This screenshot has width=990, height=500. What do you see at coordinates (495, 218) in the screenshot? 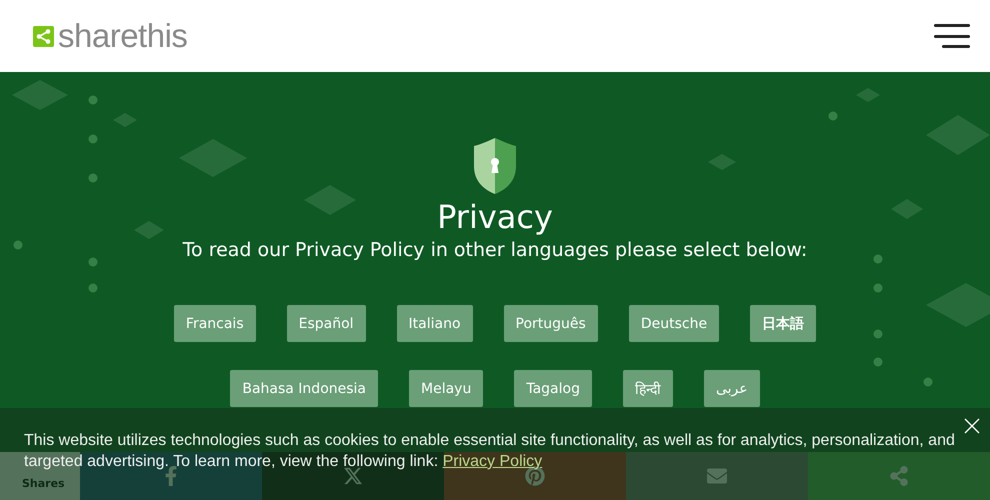
I see `page-title: Privacy` at bounding box center [495, 218].